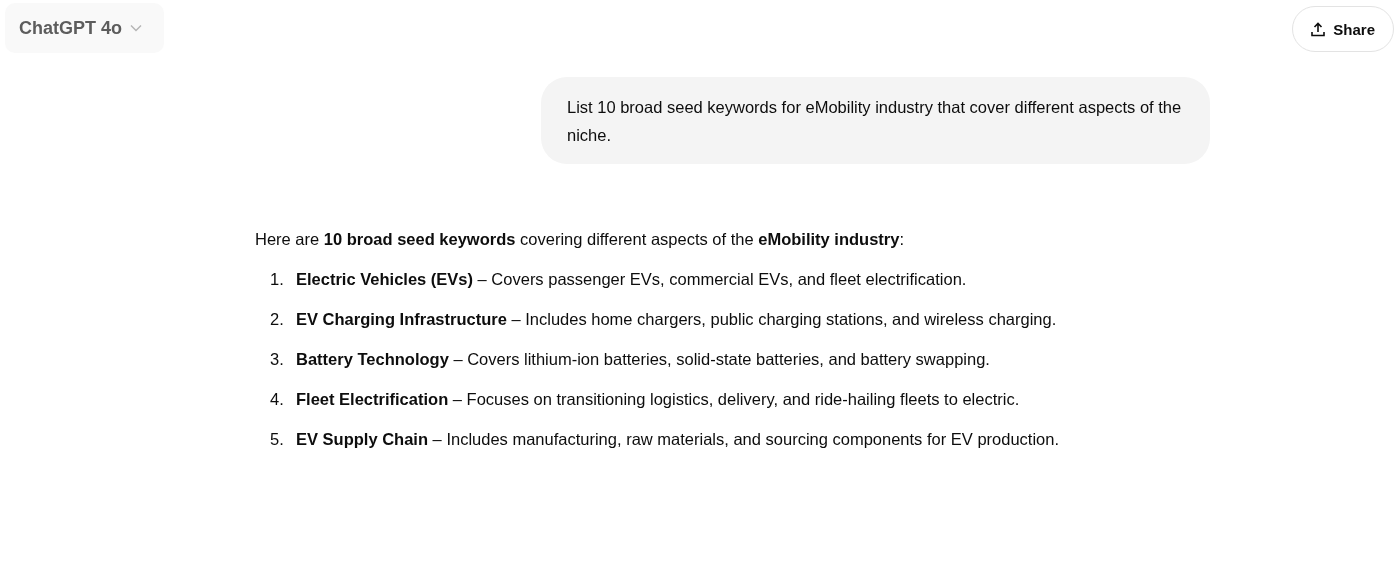  What do you see at coordinates (676, 319) in the screenshot?
I see `list-item-text: EV Charging Infrastructure – Includes home chargers, public charging stations, and wireless charging.` at bounding box center [676, 319].